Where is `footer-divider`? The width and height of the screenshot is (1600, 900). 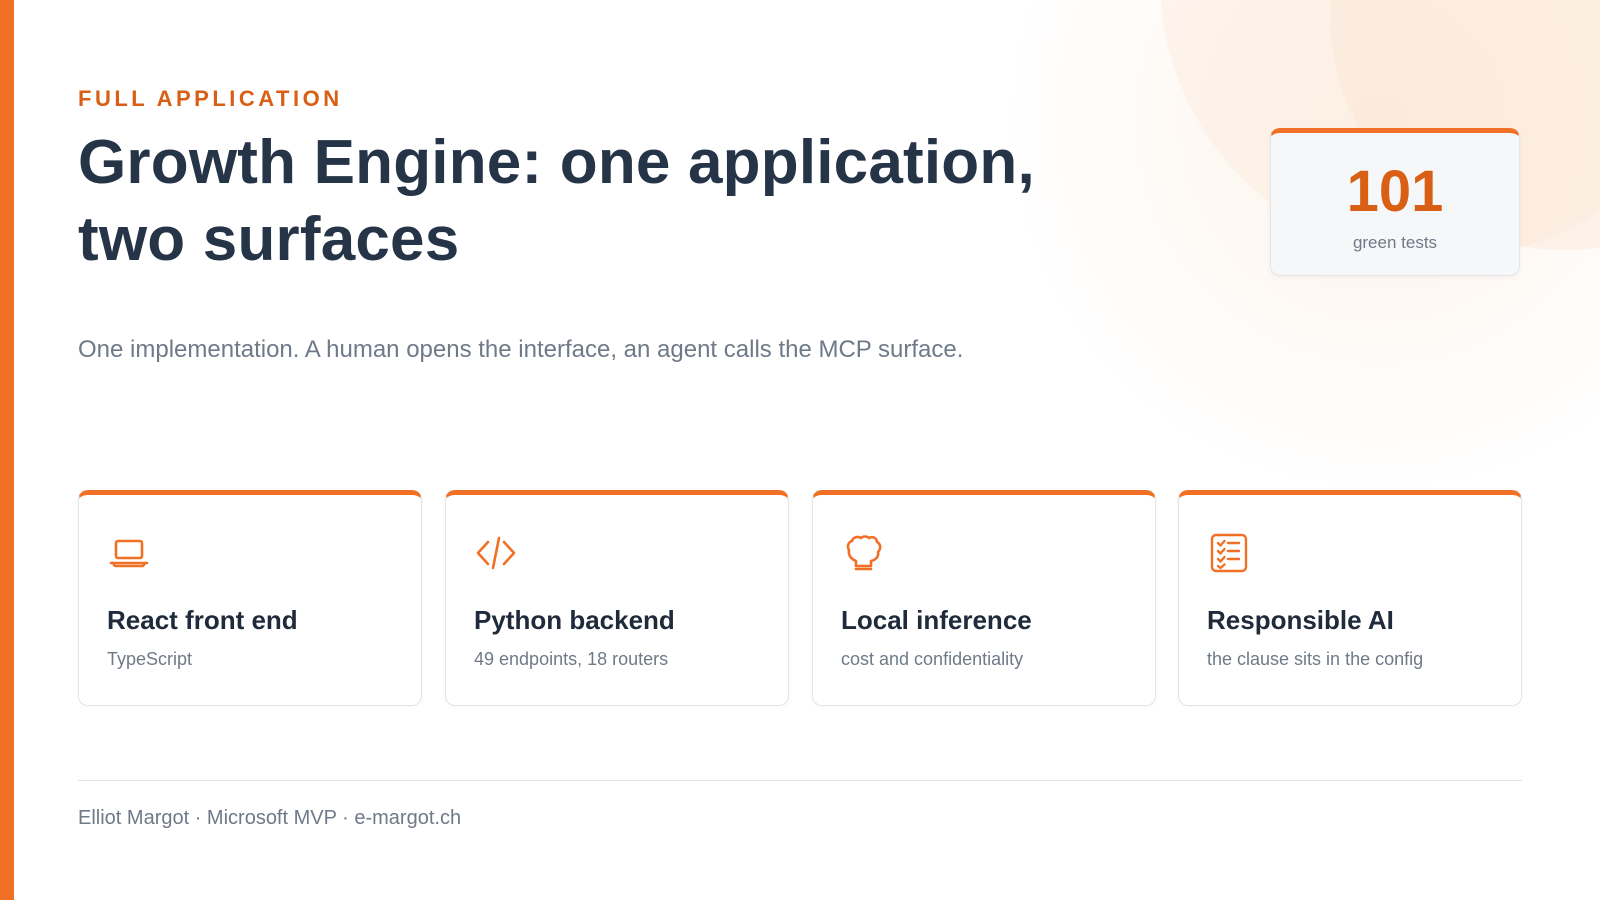 footer-divider is located at coordinates (800, 780).